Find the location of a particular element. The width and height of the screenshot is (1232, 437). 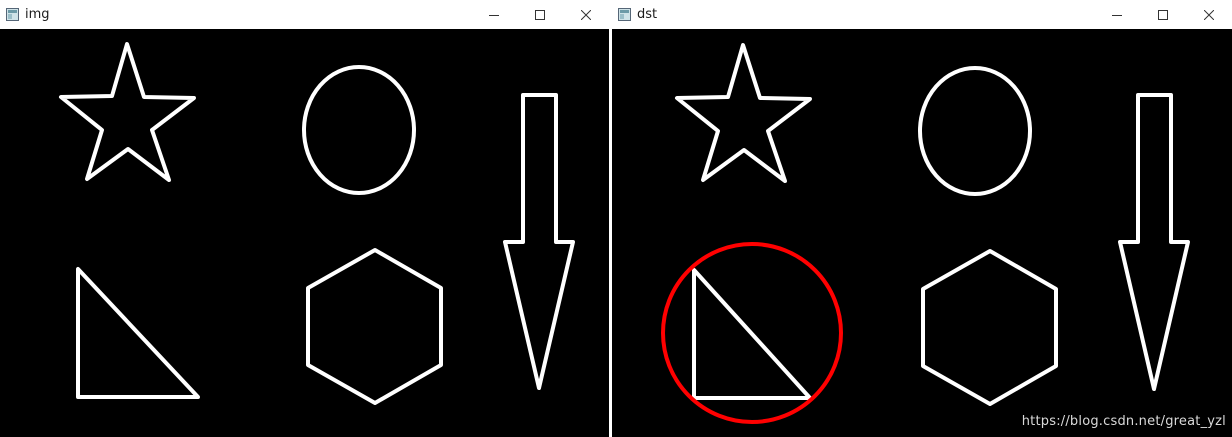

window-title: img is located at coordinates (37, 14).